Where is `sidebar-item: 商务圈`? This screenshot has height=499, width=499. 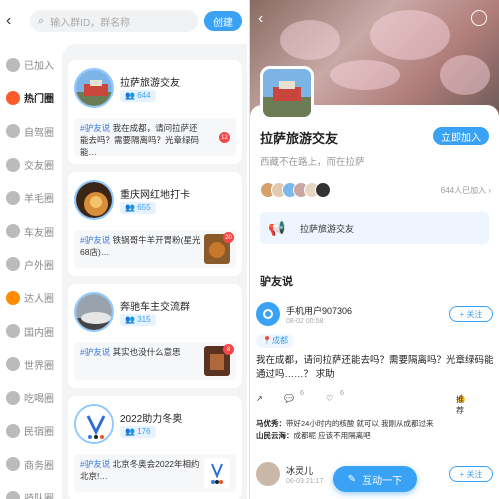
sidebar-item: 商务圈 is located at coordinates (29, 464).